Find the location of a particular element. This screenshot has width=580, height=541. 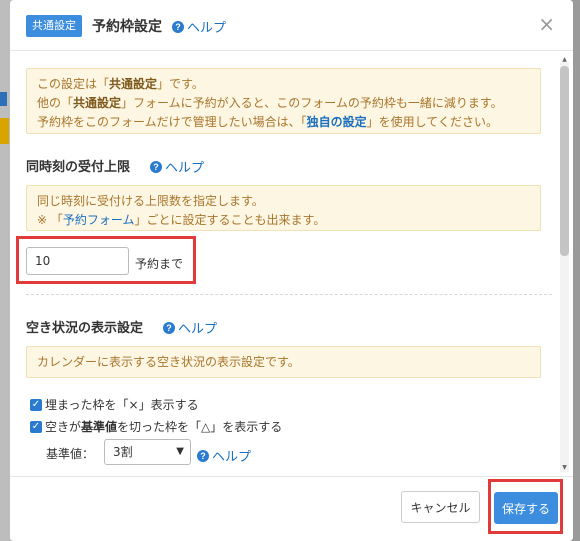

reference-value-select: 3割 ▼ is located at coordinates (147, 452).